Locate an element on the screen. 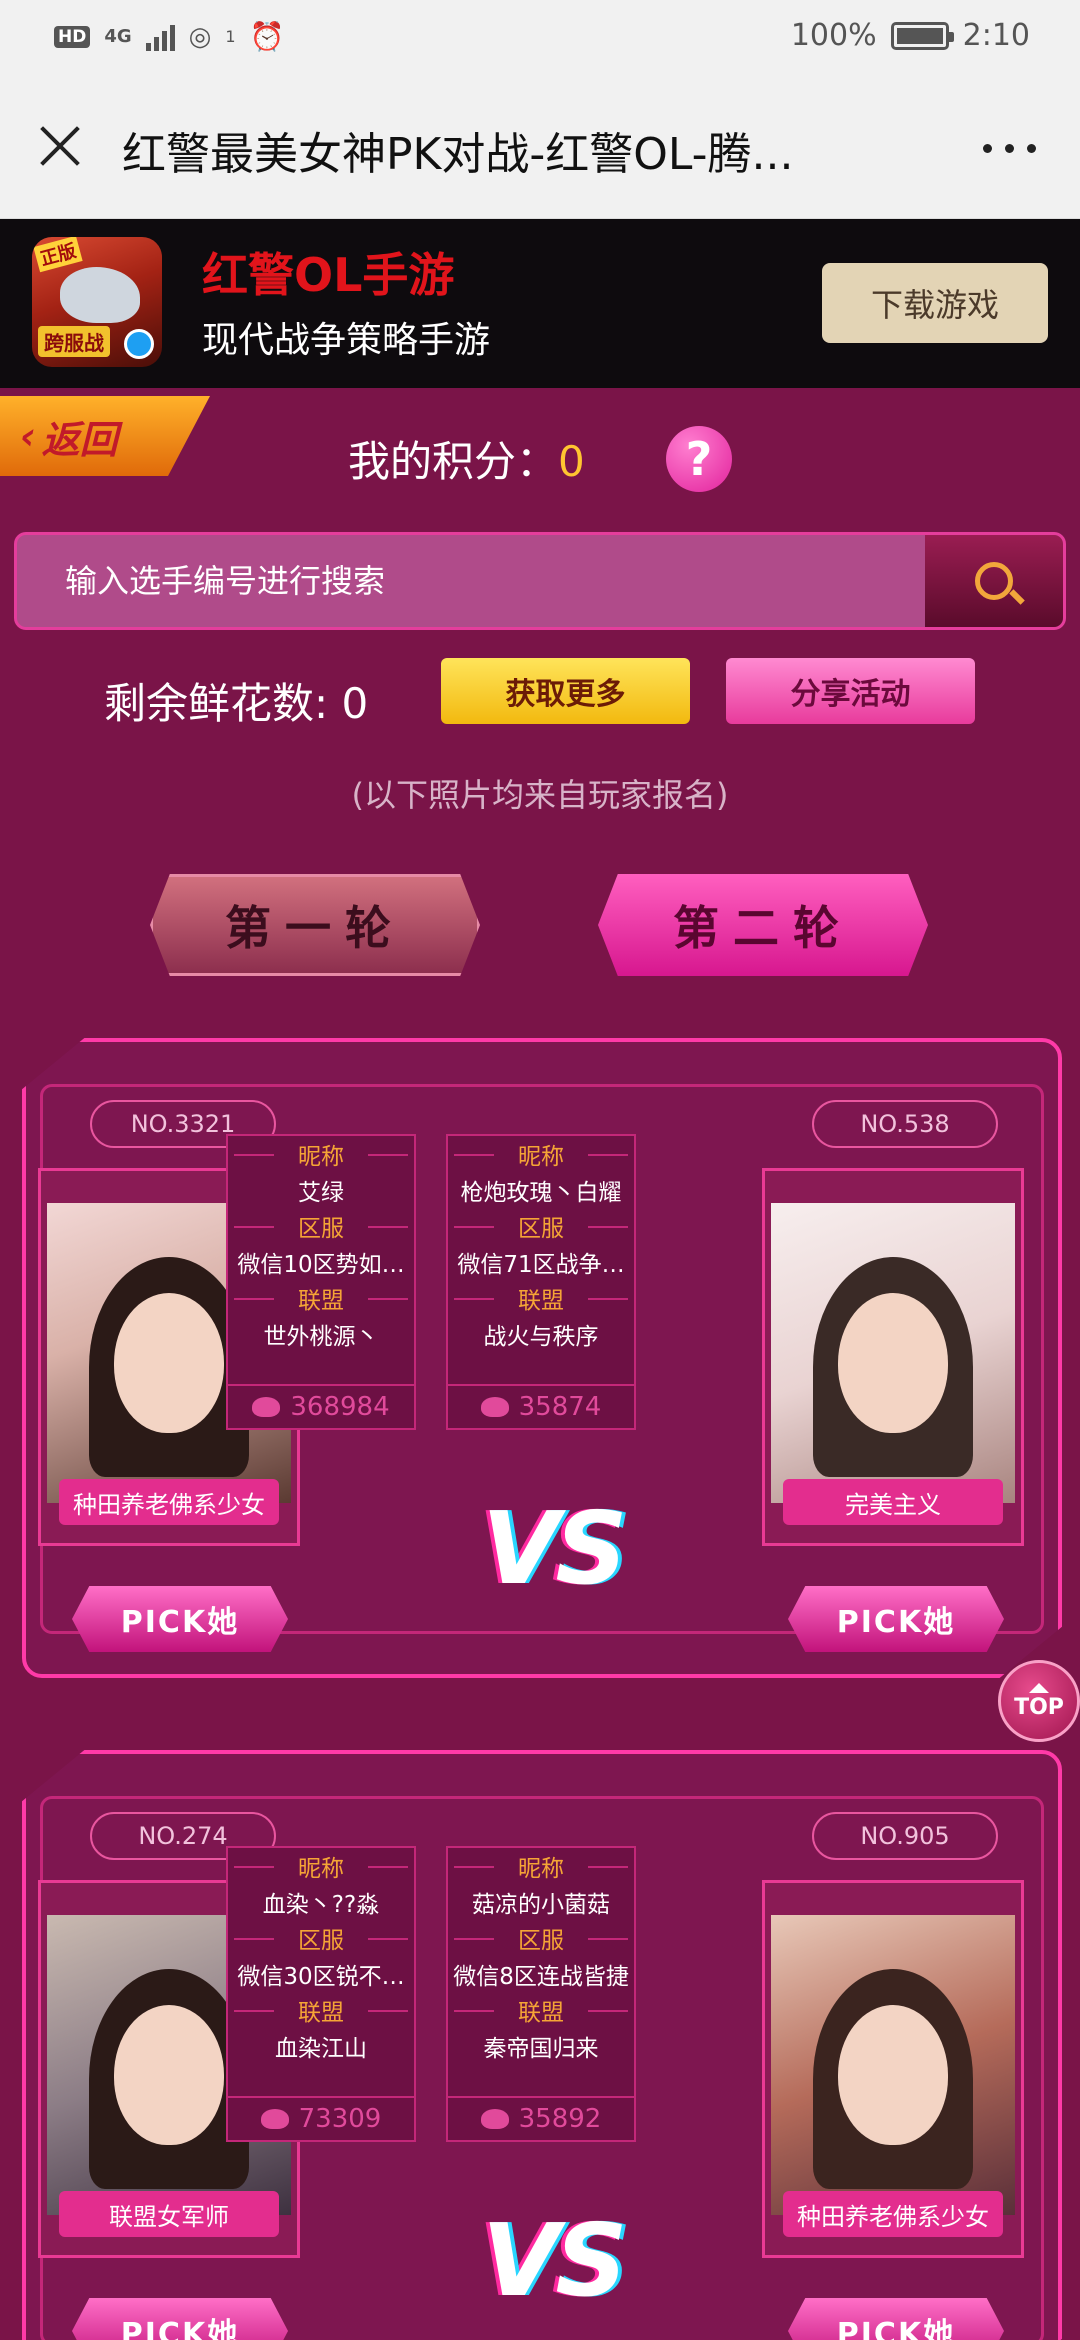 The height and width of the screenshot is (2340, 1080). top-label: TOP is located at coordinates (1039, 1707).